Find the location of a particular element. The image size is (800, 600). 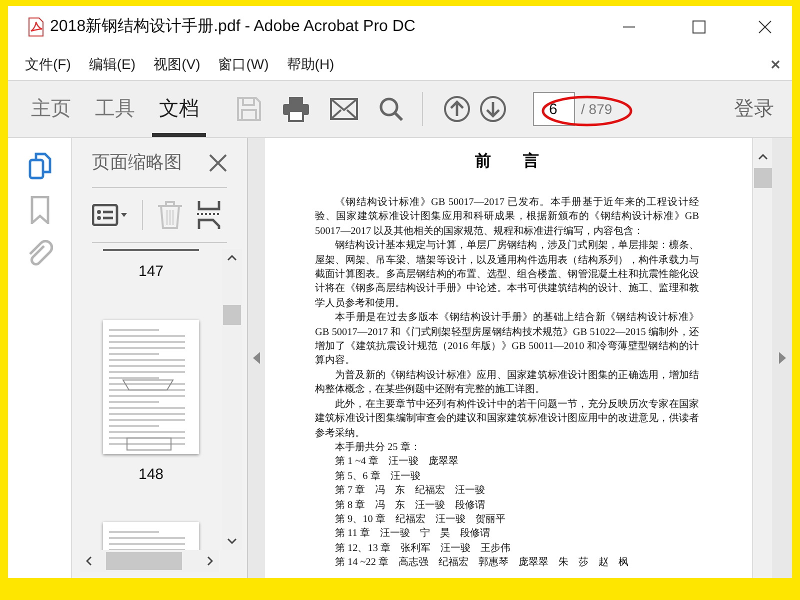

envelope-icon is located at coordinates (344, 109).